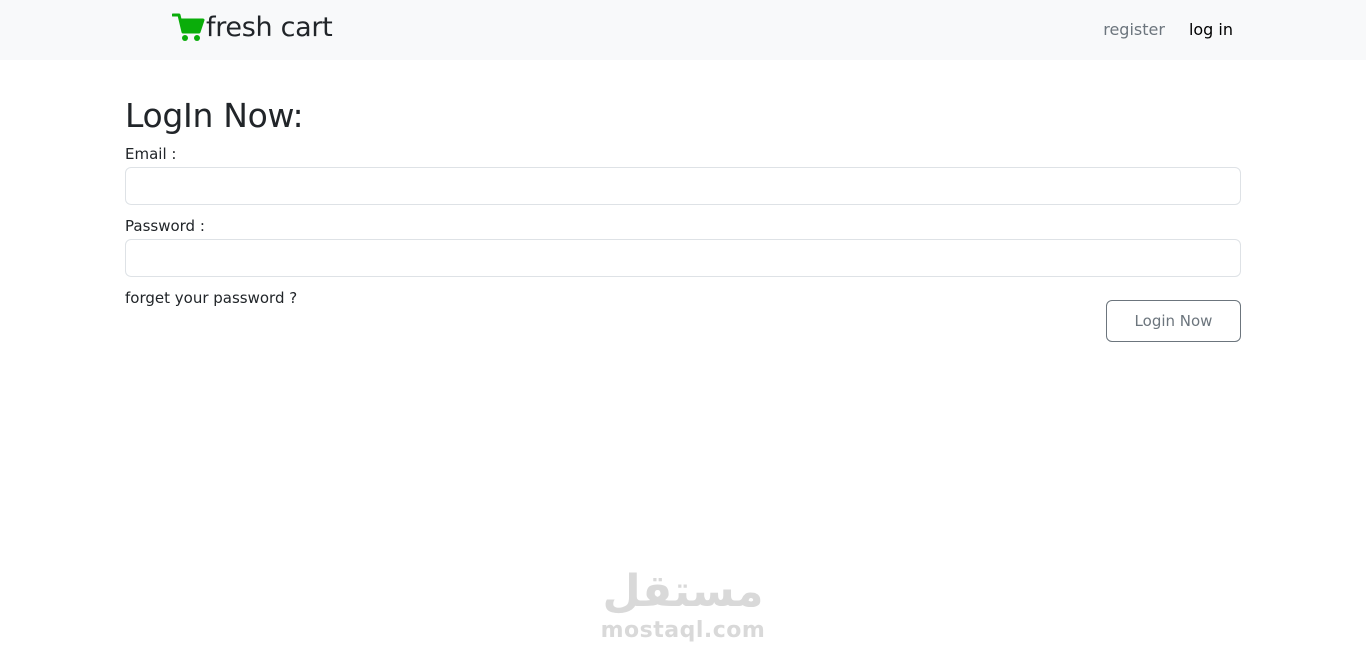  Describe the element at coordinates (1173, 321) in the screenshot. I see `login-now-button: Login Now` at that location.